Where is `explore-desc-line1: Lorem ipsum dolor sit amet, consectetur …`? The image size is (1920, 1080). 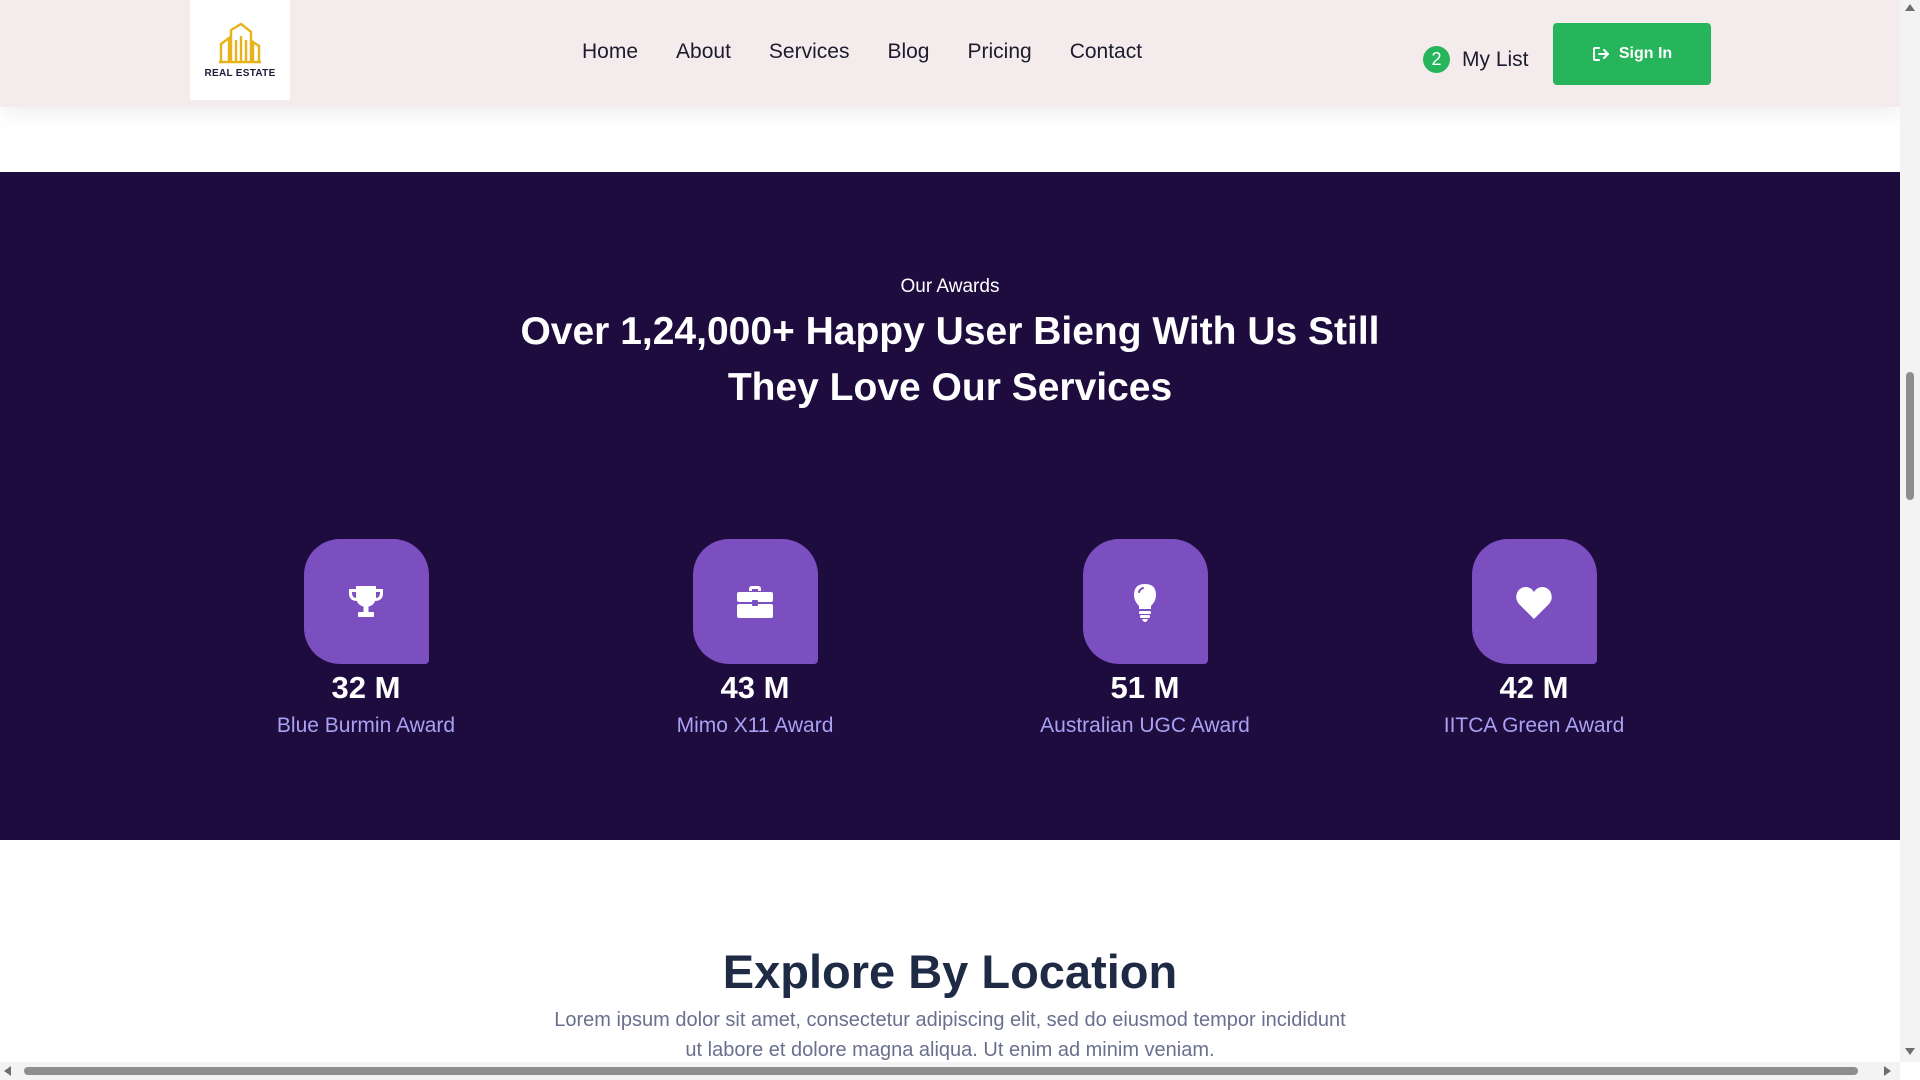
explore-desc-line1: Lorem ipsum dolor sit amet, consectetur … is located at coordinates (950, 1020).